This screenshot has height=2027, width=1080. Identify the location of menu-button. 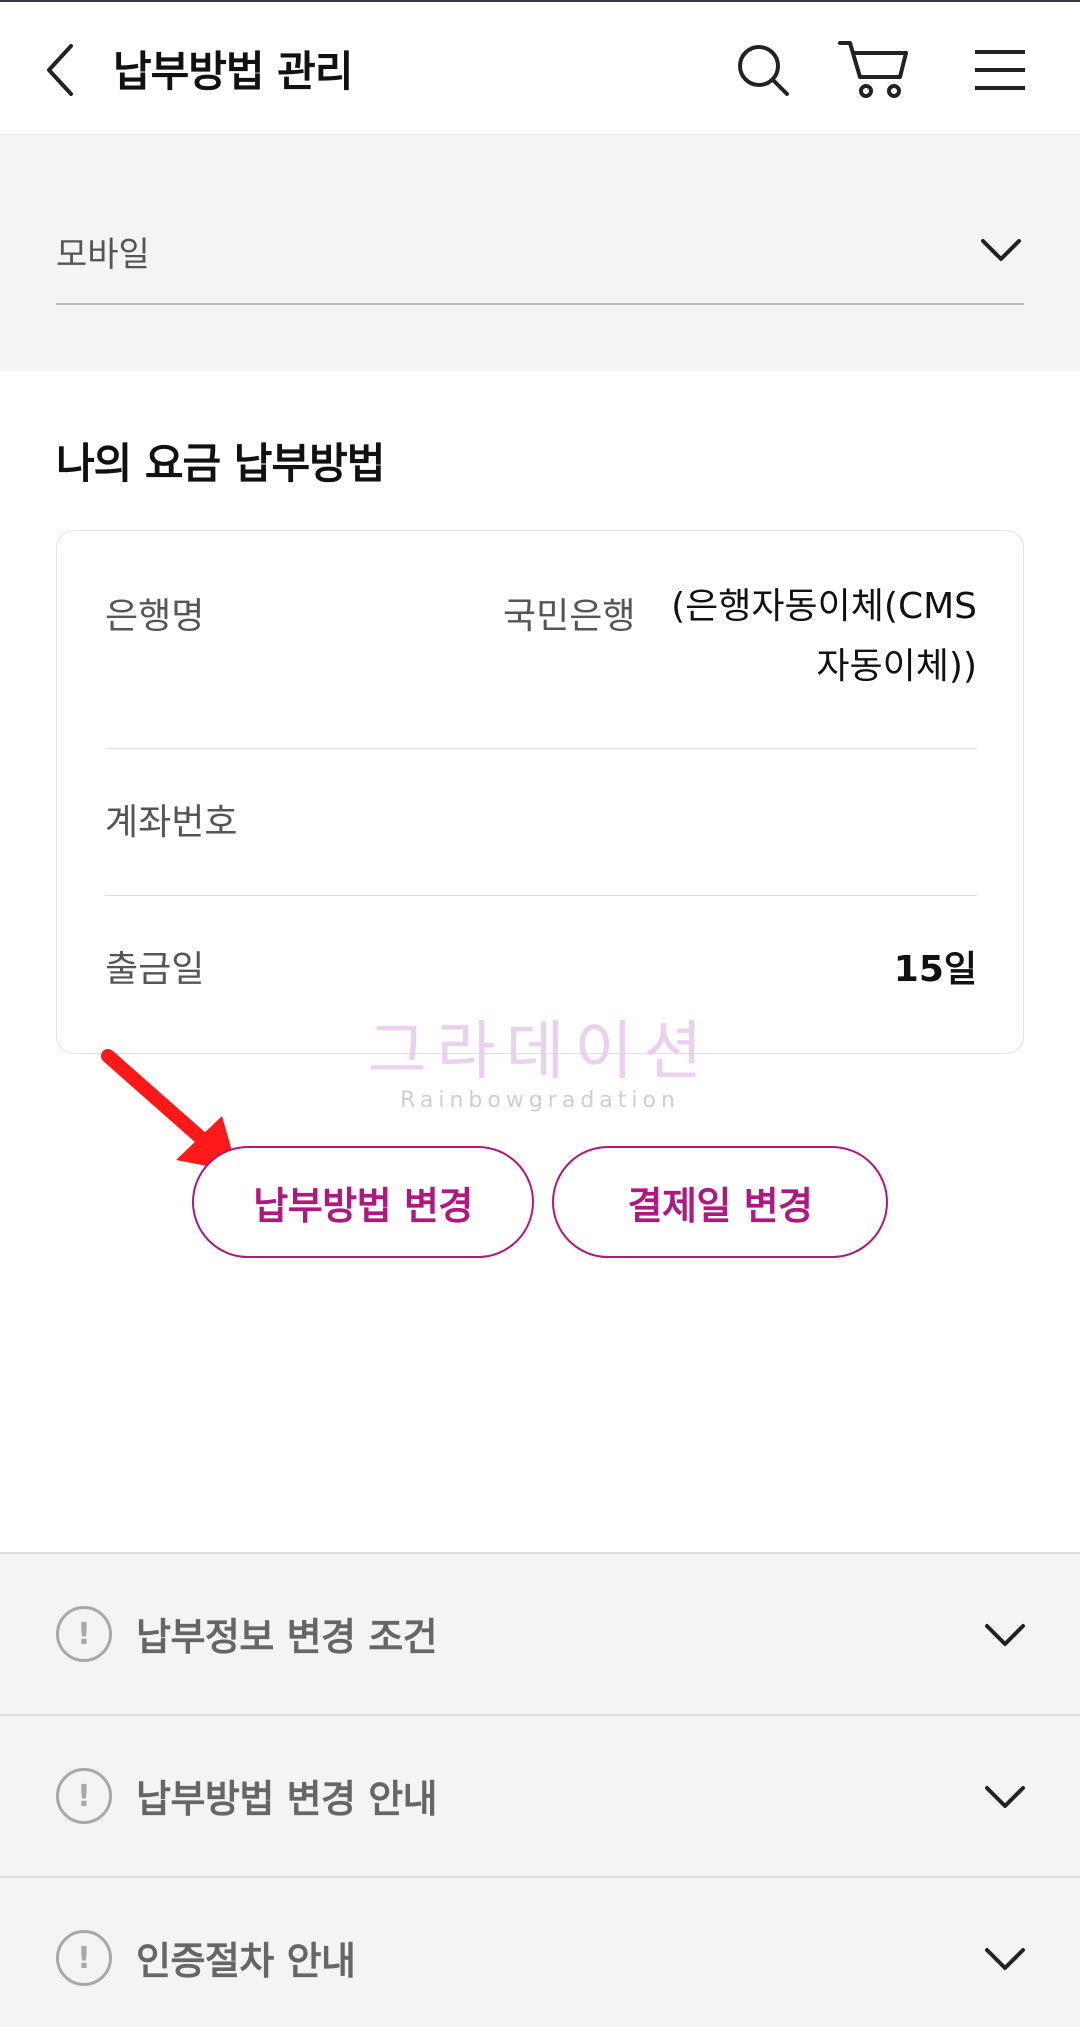
(1000, 70).